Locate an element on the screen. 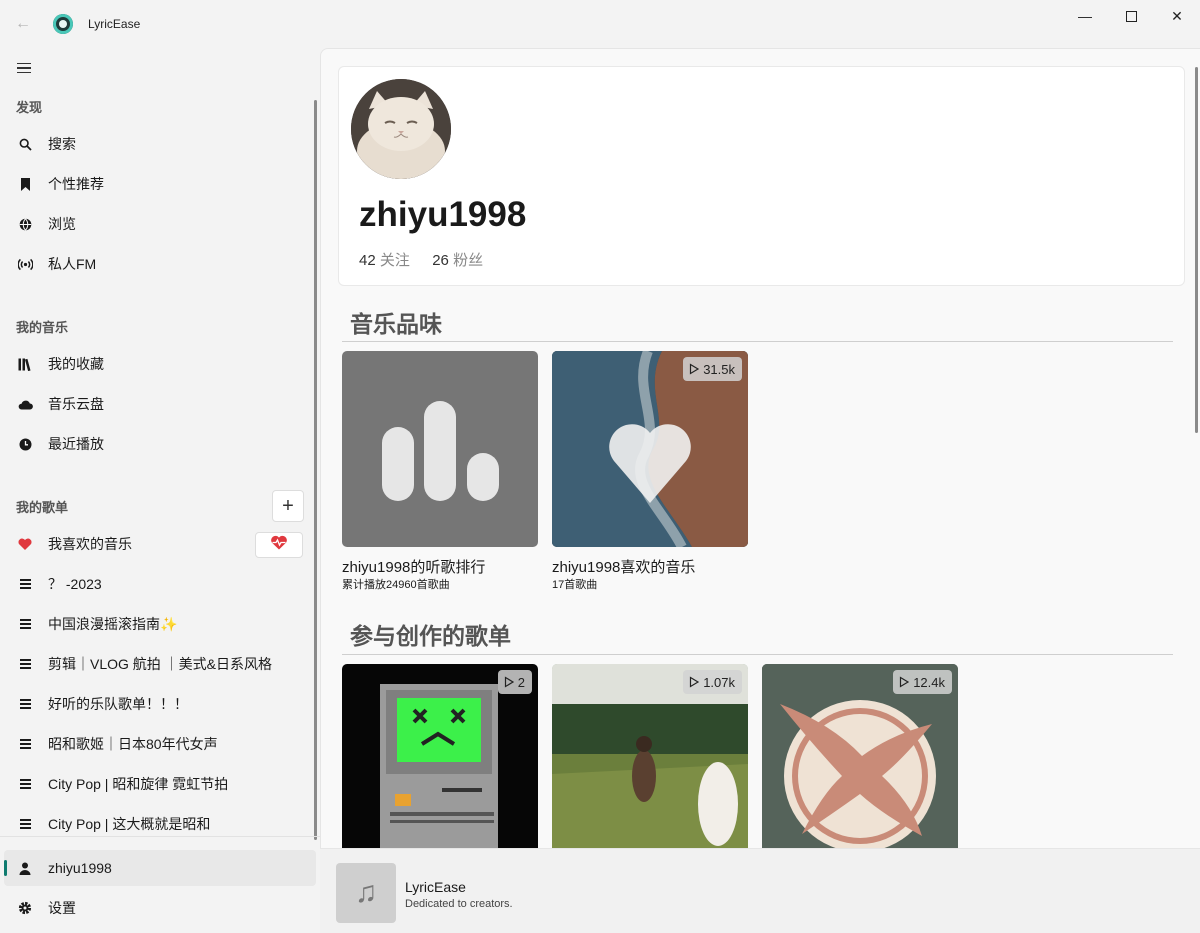 The width and height of the screenshot is (1200, 933). sidebar-item-label: 个性推荐 is located at coordinates (76, 184).